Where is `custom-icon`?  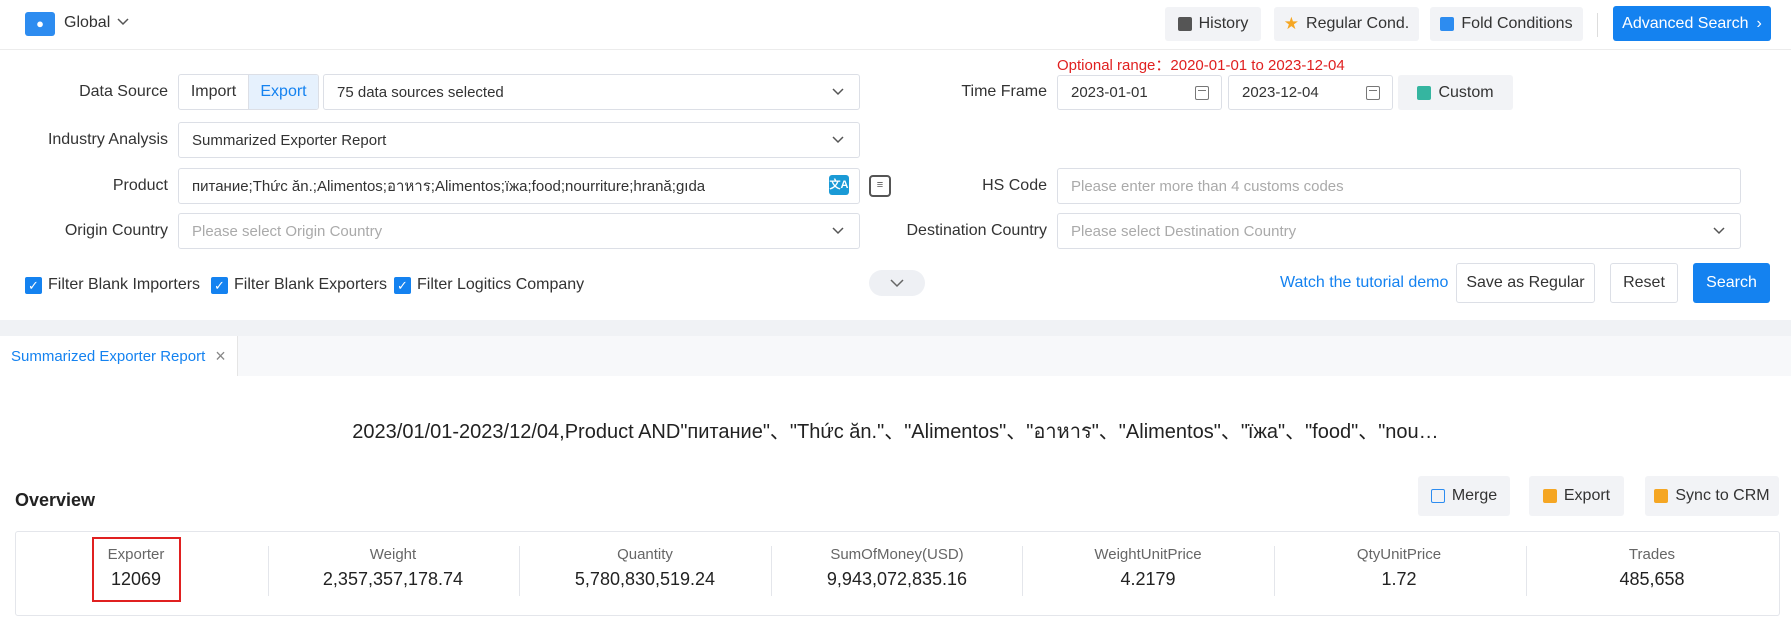
custom-icon is located at coordinates (1424, 92).